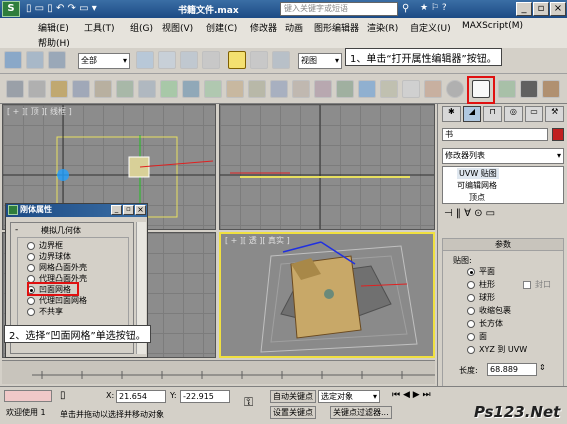  What do you see at coordinates (471, 324) in the screenshot?
I see `mapping-radio-box` at bounding box center [471, 324].